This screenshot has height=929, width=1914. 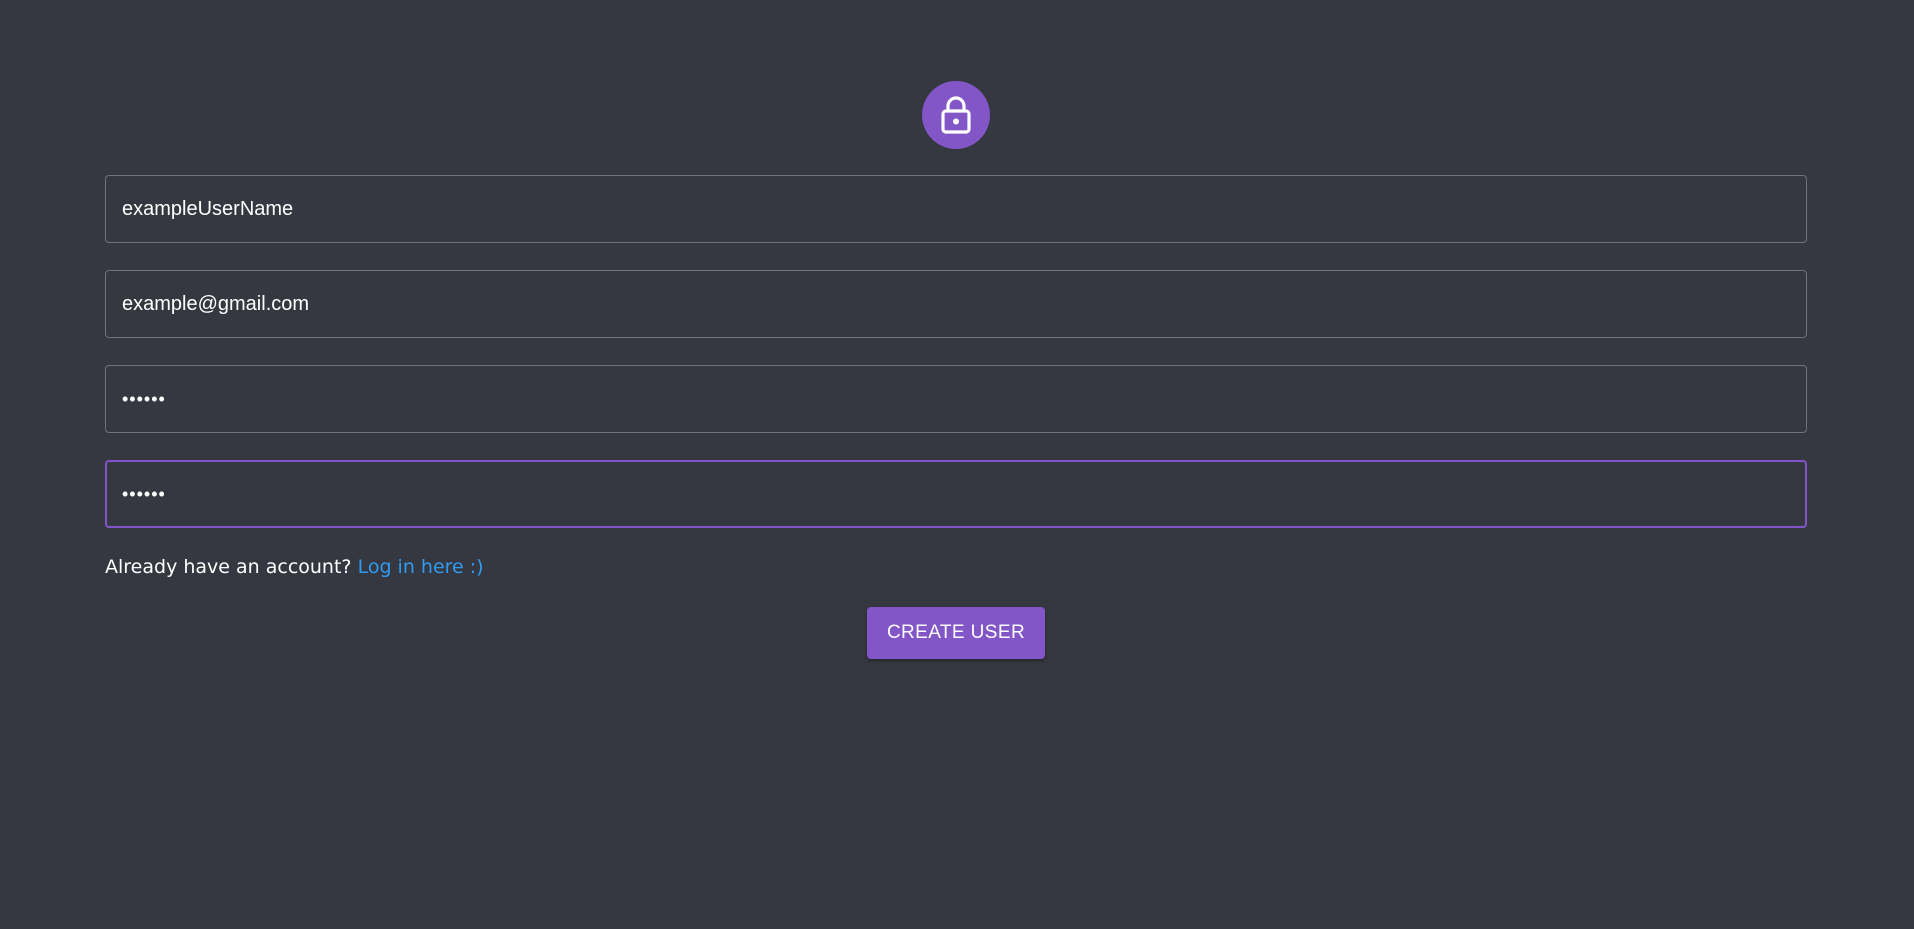 I want to click on login-prompt: Already have an account? Log in here :), so click(x=294, y=567).